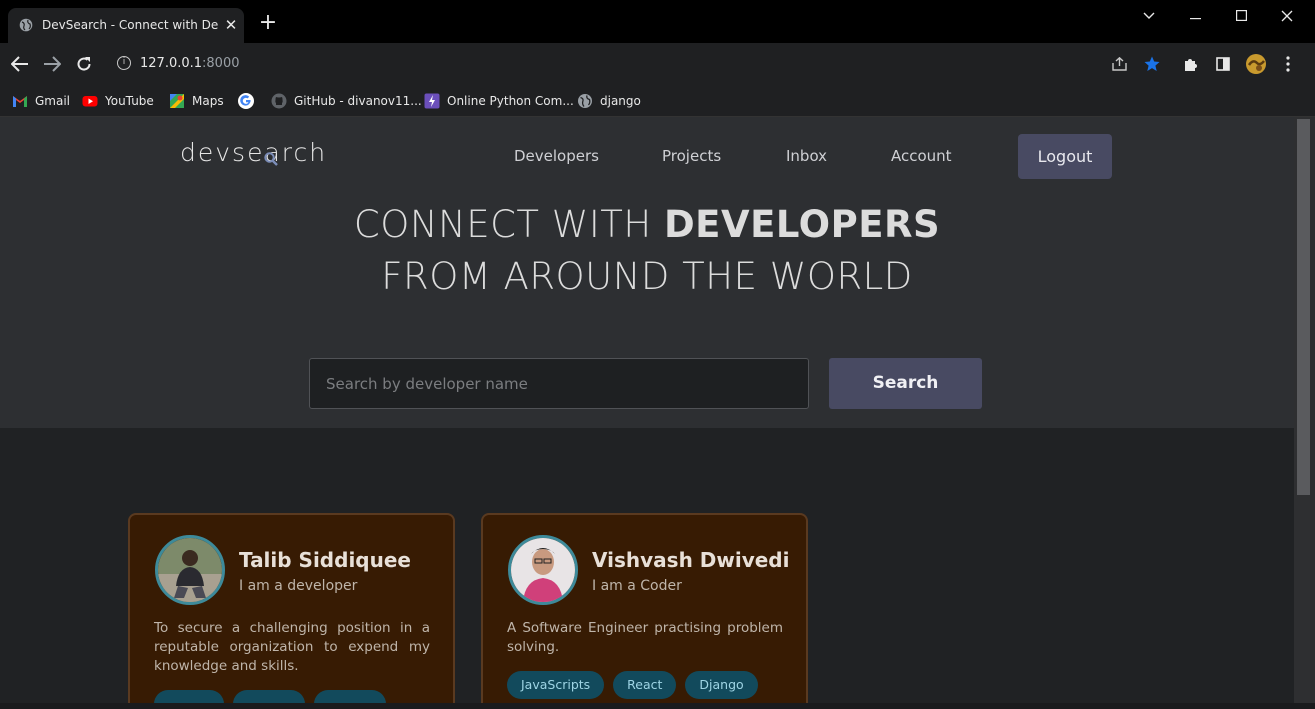 This screenshot has width=1315, height=709. I want to click on browser-tab-strip: DevSearch - Connect with Develc ✕ +, so click(657, 21).